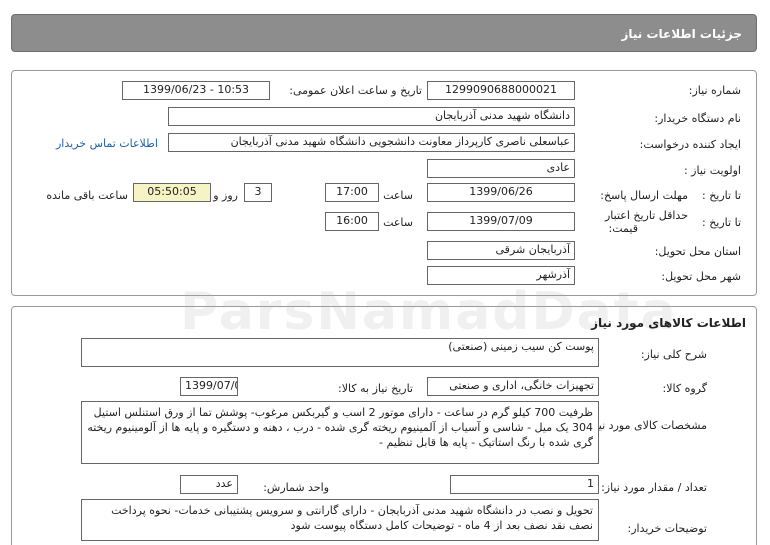 Image resolution: width=770 pixels, height=545 pixels. Describe the element at coordinates (501, 192) in the screenshot. I see `response-deadline-date-field: 1399/06/26` at that location.